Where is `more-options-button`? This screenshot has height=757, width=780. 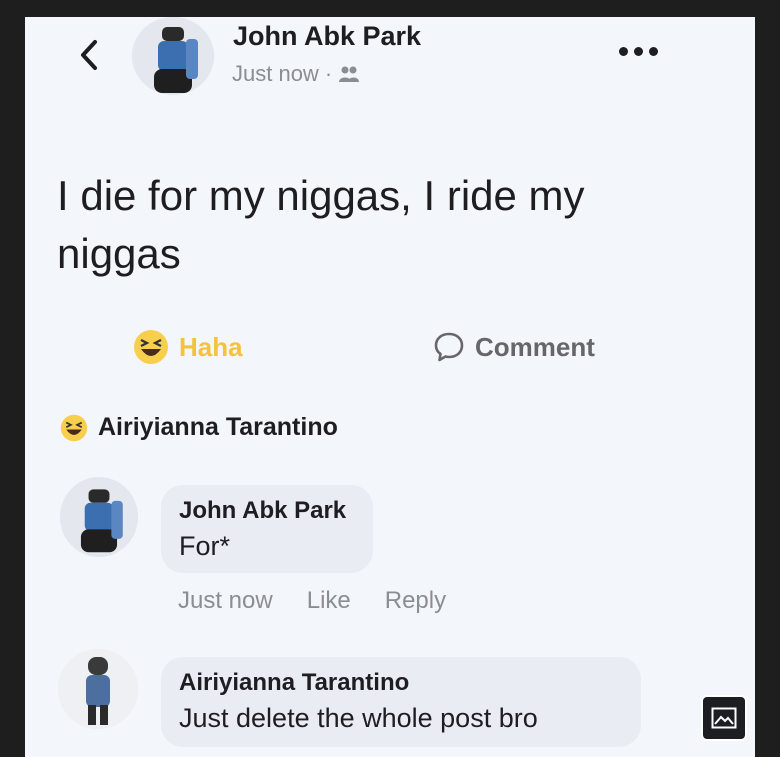
more-options-button is located at coordinates (638, 51).